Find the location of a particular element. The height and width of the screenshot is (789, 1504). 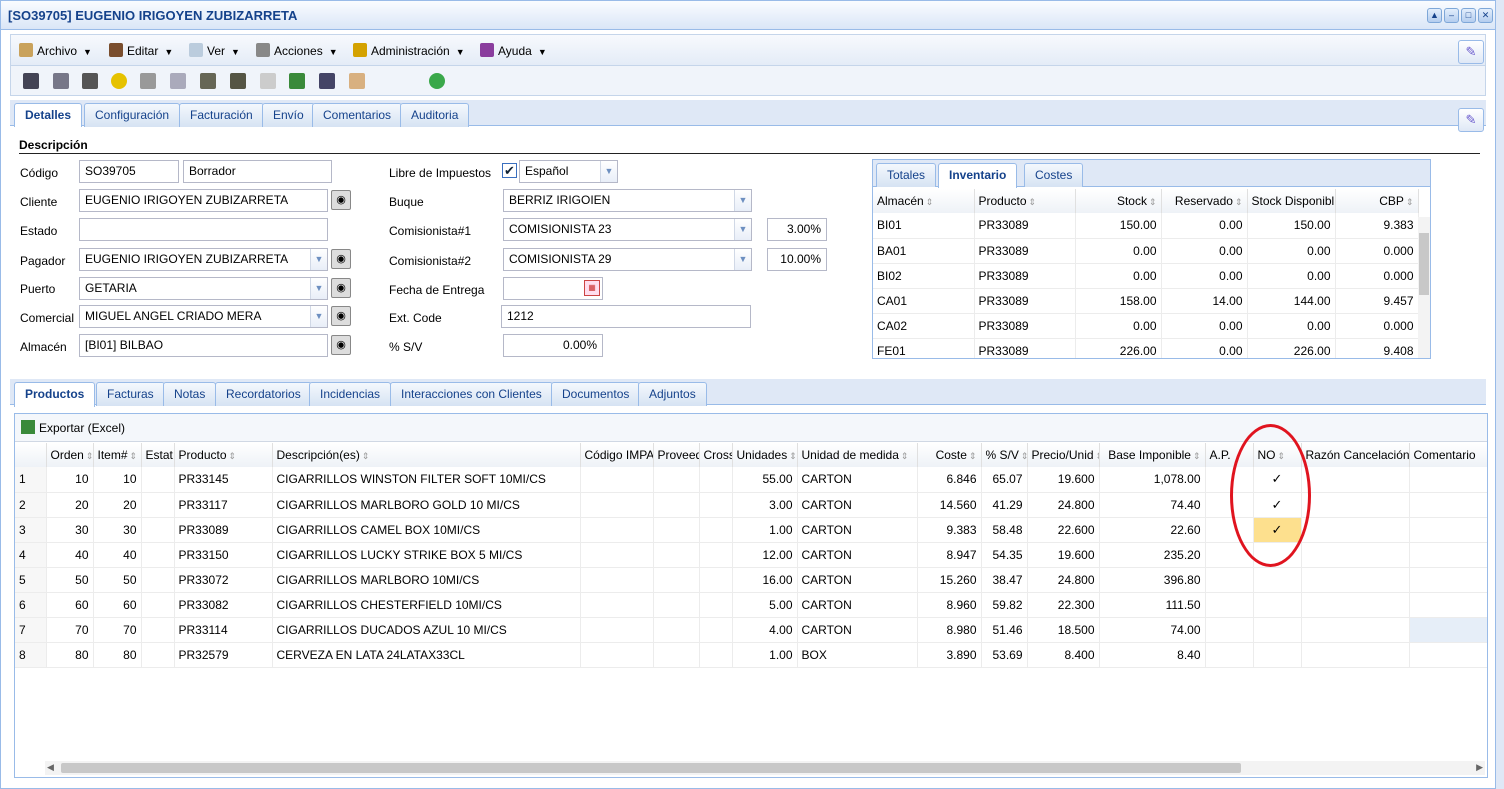

menu-ayuda: Ayuda ▼ is located at coordinates (513, 51).